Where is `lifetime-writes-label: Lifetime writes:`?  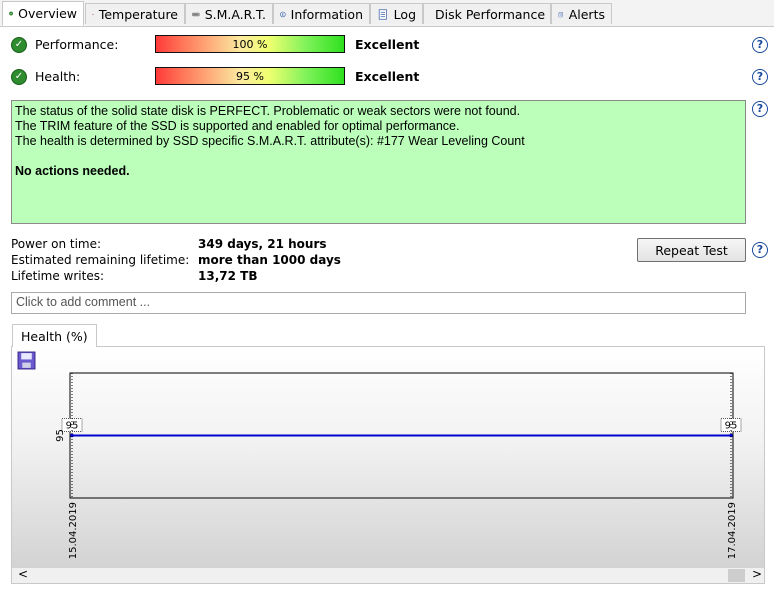 lifetime-writes-label: Lifetime writes: is located at coordinates (58, 276).